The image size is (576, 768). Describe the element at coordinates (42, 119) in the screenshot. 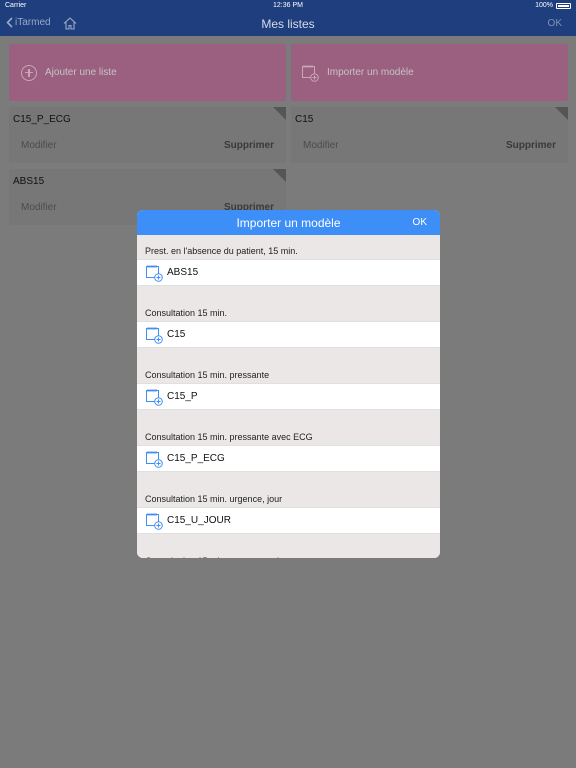

I see `list-name: C15_P_ECG` at that location.